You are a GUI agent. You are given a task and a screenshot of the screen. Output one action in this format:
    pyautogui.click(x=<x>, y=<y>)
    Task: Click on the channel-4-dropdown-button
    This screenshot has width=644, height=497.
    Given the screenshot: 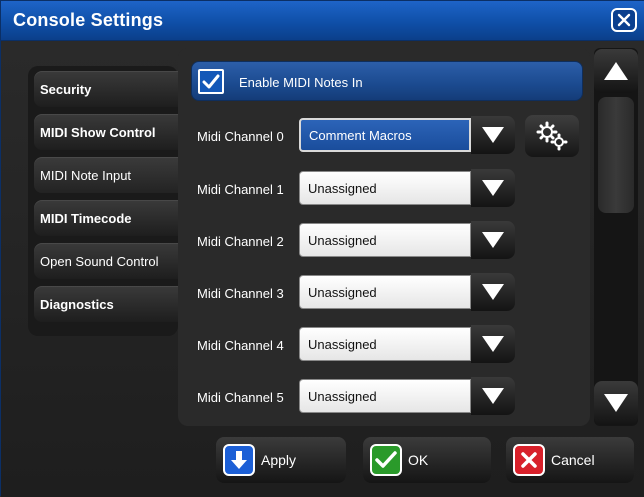 What is the action you would take?
    pyautogui.click(x=493, y=344)
    